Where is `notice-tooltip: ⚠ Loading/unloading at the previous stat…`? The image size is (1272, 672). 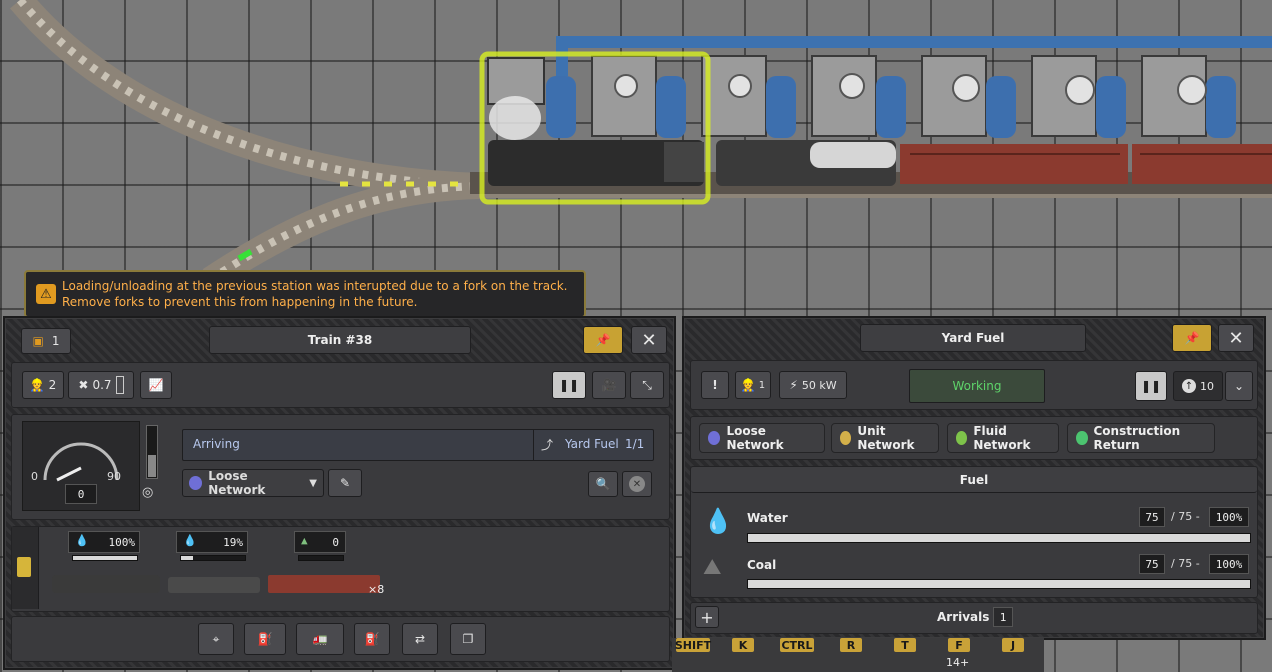
notice-tooltip: ⚠ Loading/unloading at the previous stat… is located at coordinates (305, 294).